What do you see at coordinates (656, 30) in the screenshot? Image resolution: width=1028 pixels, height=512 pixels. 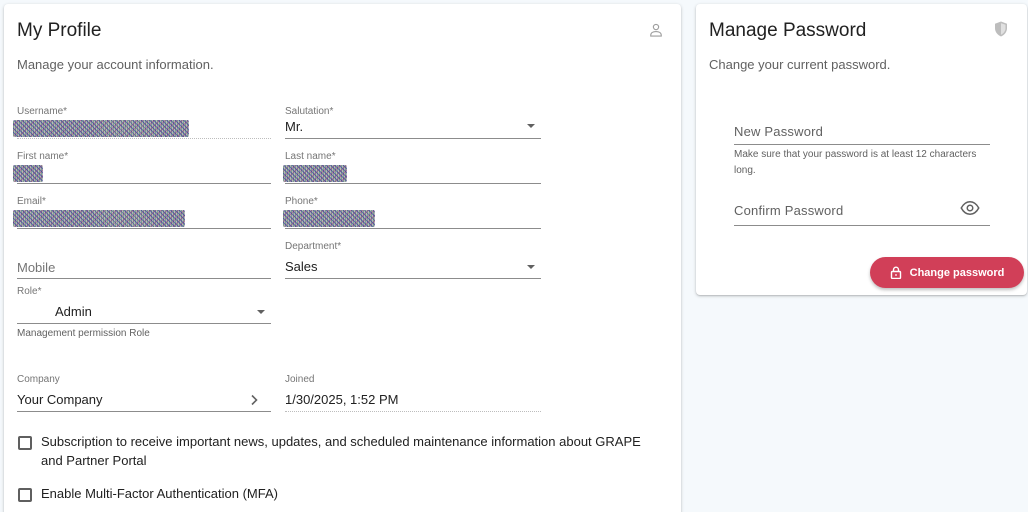 I see `person-icon` at bounding box center [656, 30].